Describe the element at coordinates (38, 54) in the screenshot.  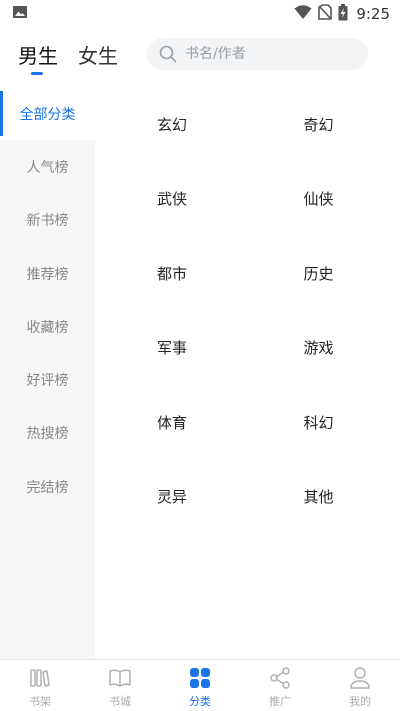
I see `tab-male: 男生` at that location.